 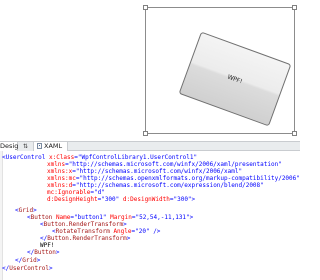 I want to click on xaml-file-icon, so click(x=39, y=146).